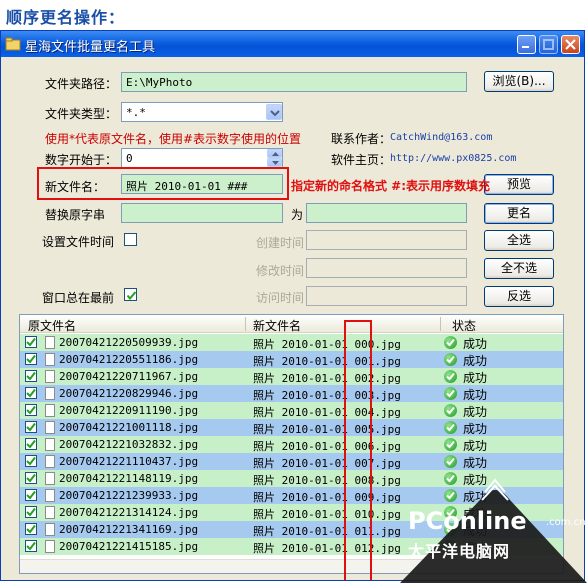 This screenshot has height=583, width=587. I want to click on usage-hint: 使用*代表原文件名，使用#表示数字使用的位置, so click(173, 139).